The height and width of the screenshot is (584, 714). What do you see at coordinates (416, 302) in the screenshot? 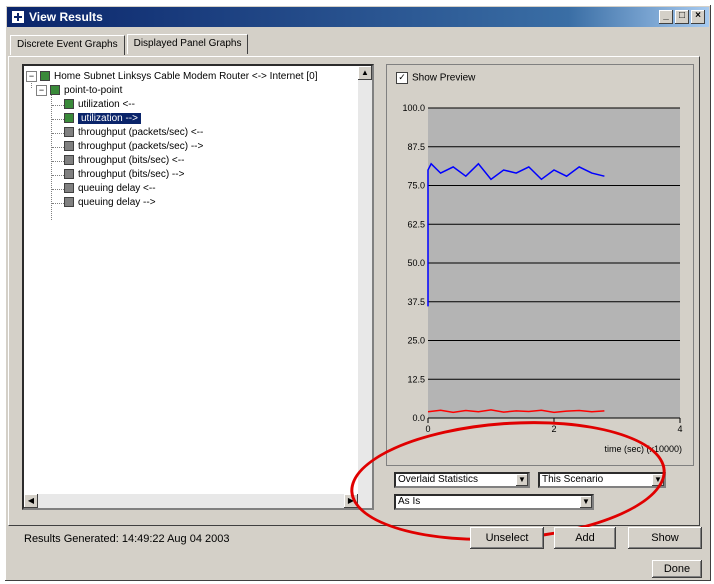
I see `y-tick-label: 37.5` at bounding box center [416, 302].